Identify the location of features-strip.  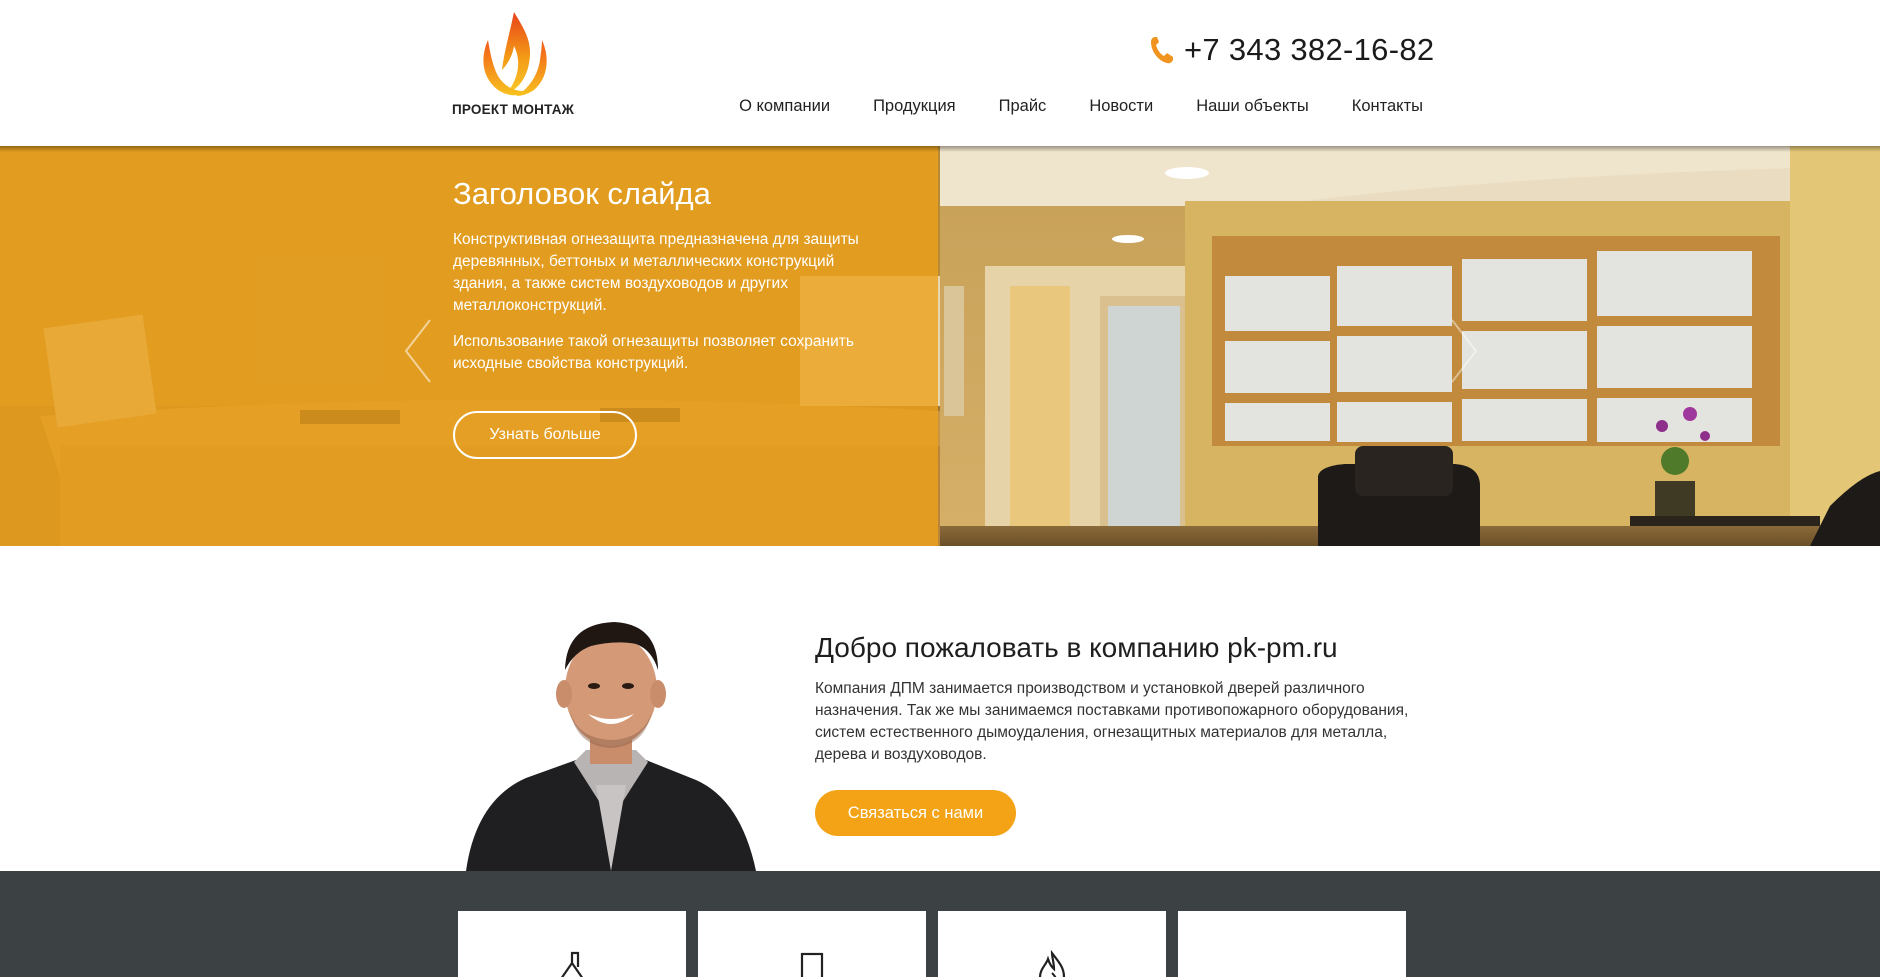
(940, 924).